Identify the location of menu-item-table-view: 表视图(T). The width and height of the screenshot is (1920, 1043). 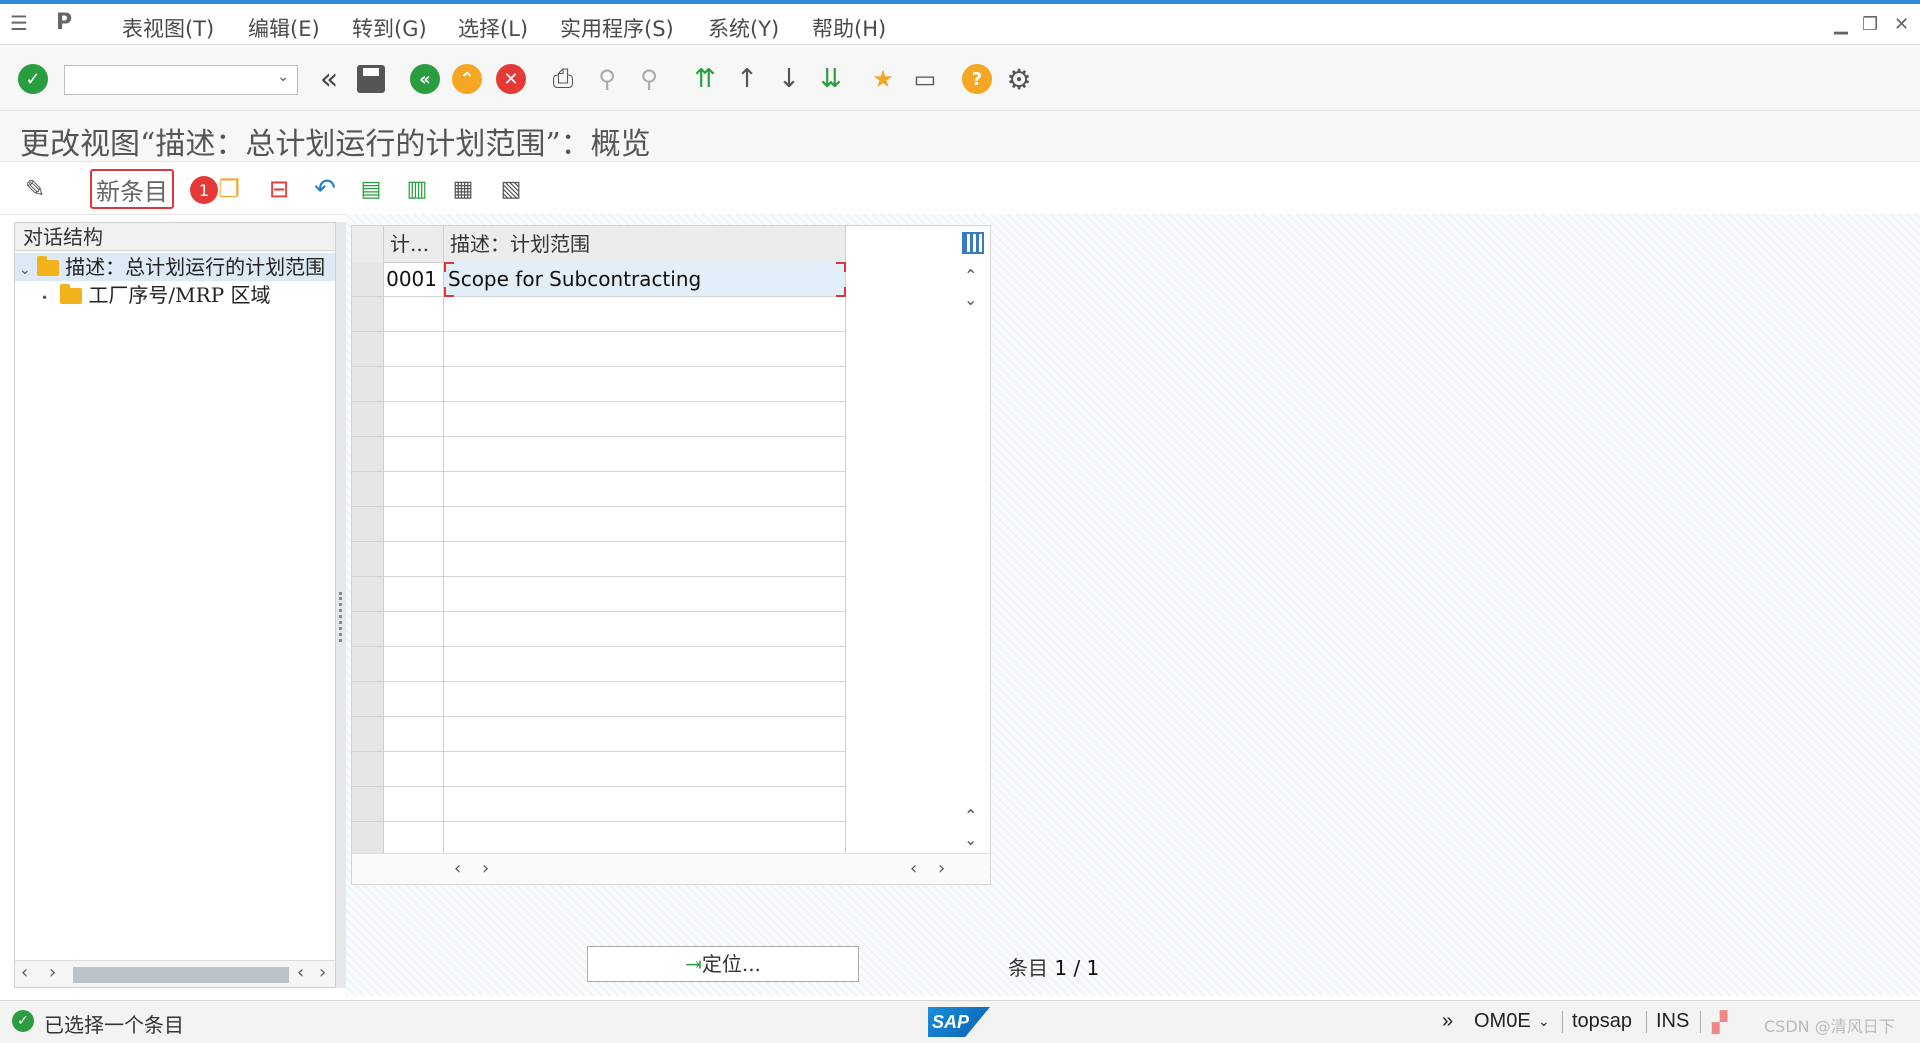
(168, 28).